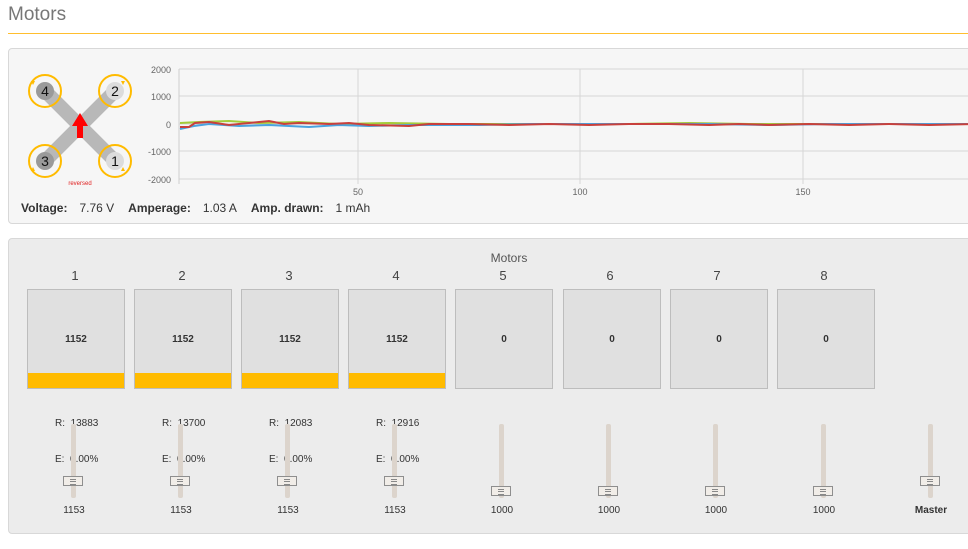 Image resolution: width=968 pixels, height=549 pixels. I want to click on motor-4-number: 4, so click(396, 275).